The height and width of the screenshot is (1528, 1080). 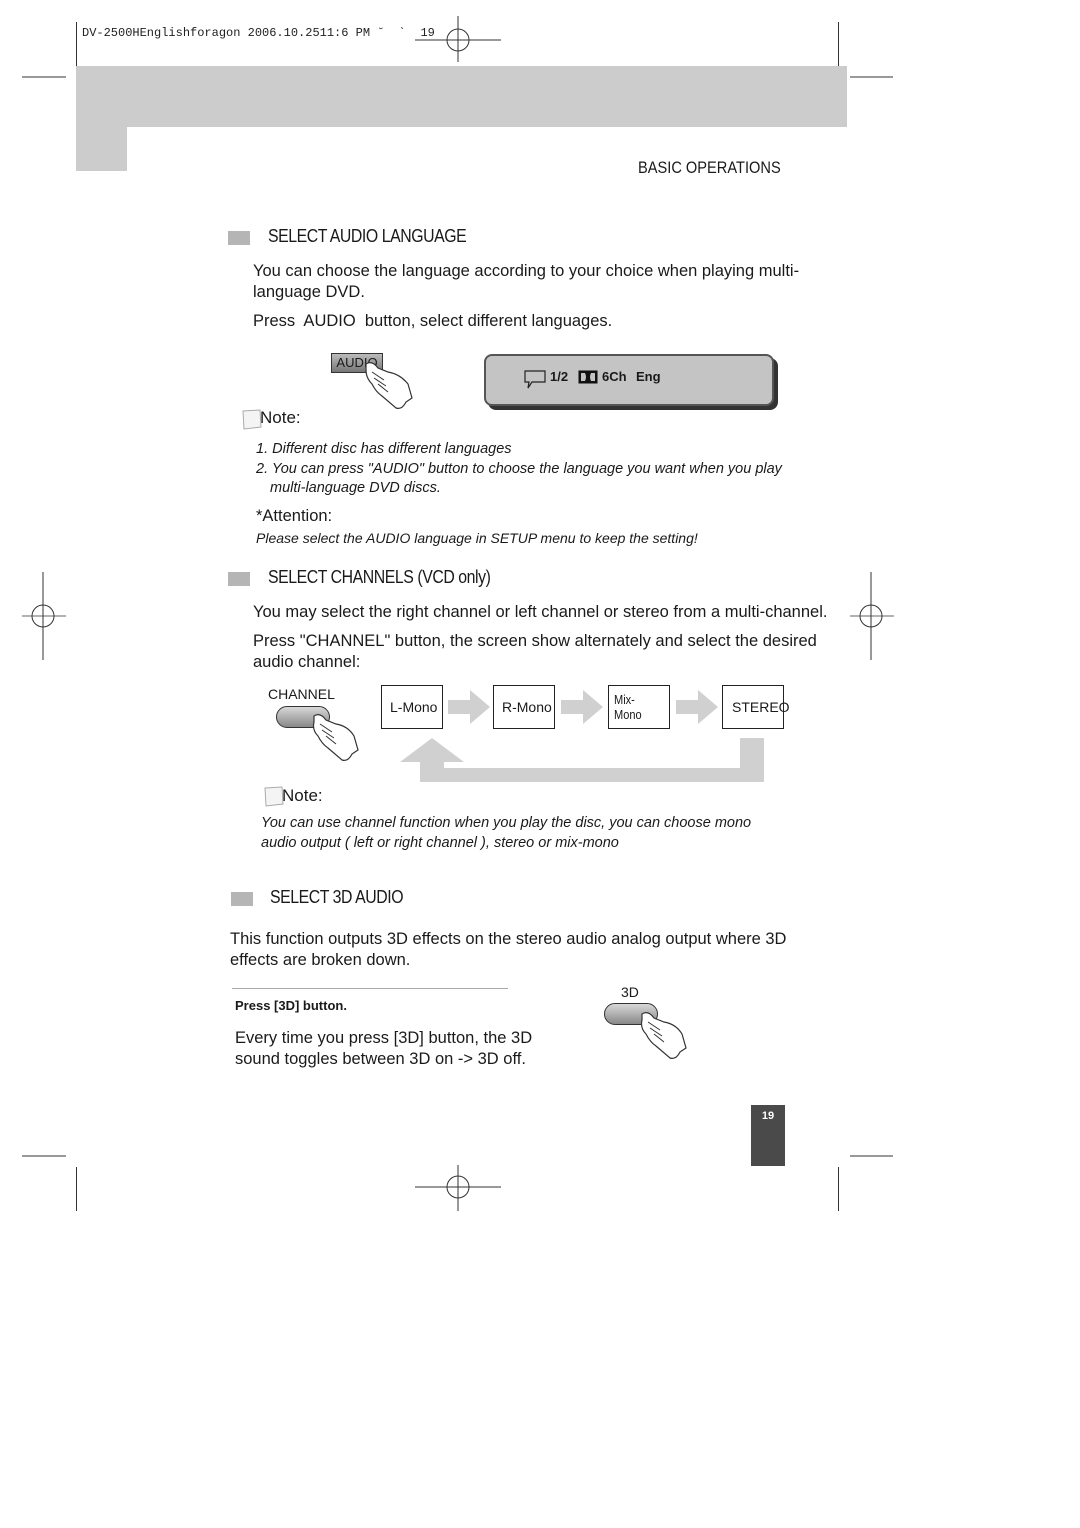 I want to click on paragraph: sound toggles between 3D on -> 3D off., so click(x=380, y=1059).